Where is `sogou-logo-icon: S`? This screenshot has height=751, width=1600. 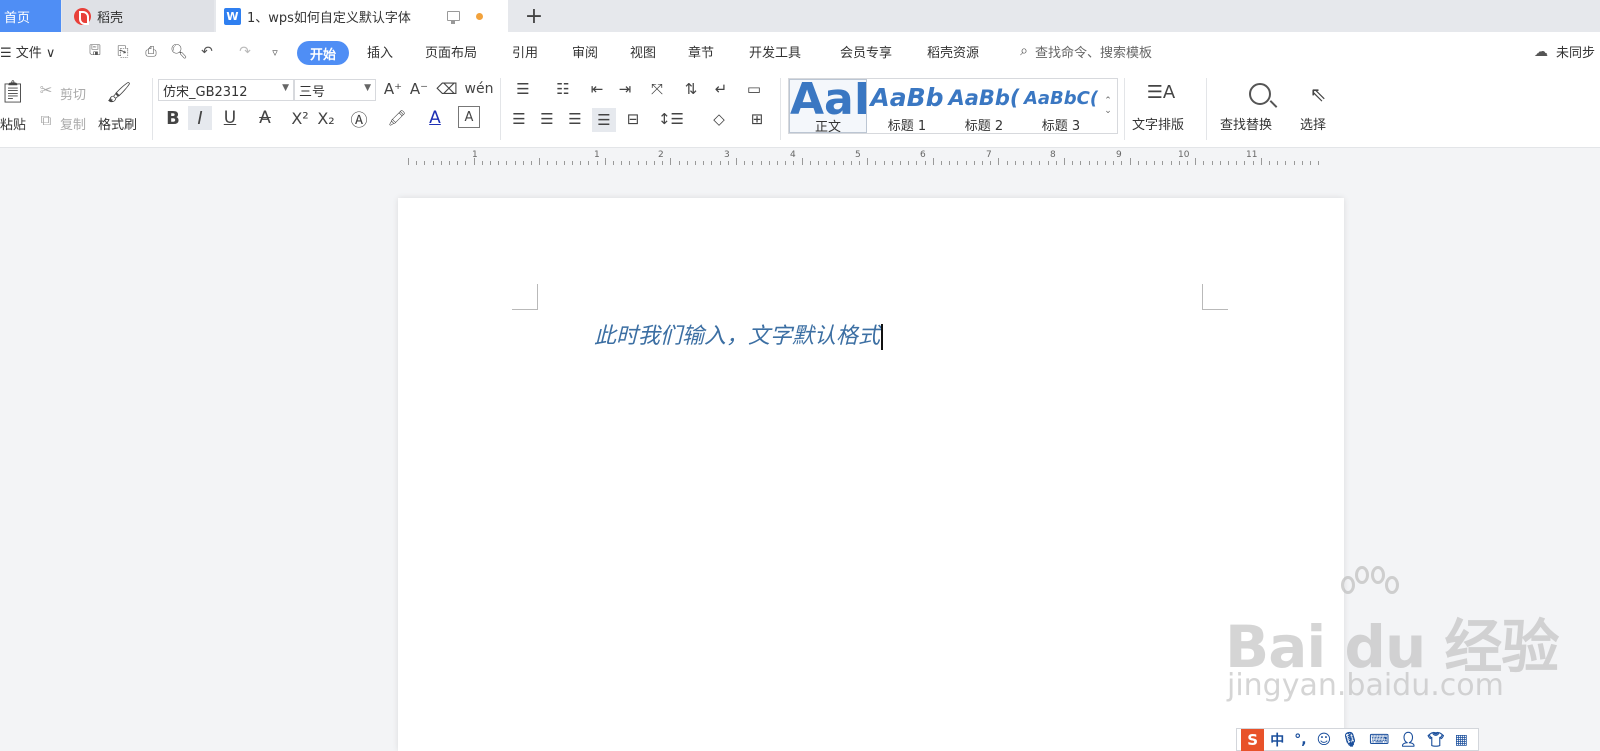
sogou-logo-icon: S is located at coordinates (1253, 739).